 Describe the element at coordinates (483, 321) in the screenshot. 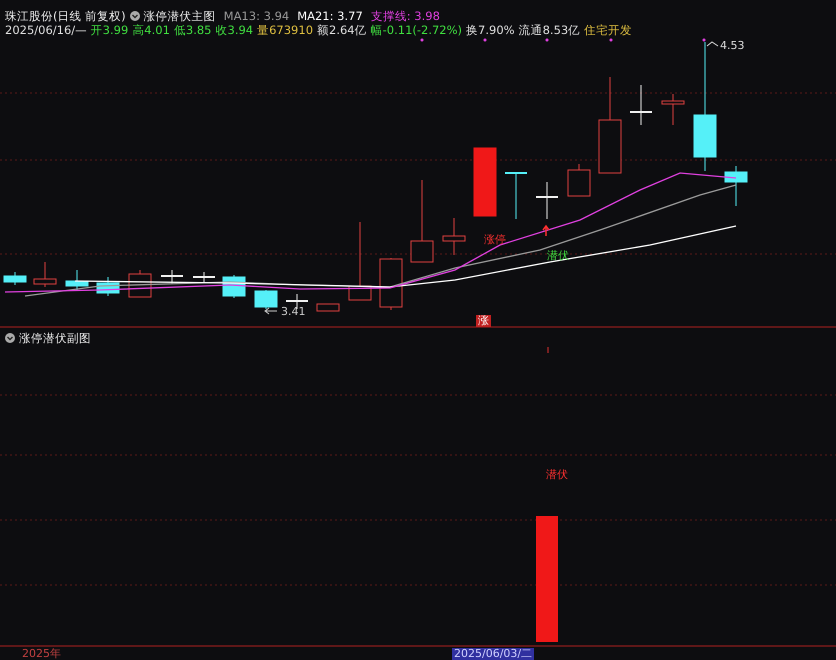

I see `signal-badge: 涨` at that location.